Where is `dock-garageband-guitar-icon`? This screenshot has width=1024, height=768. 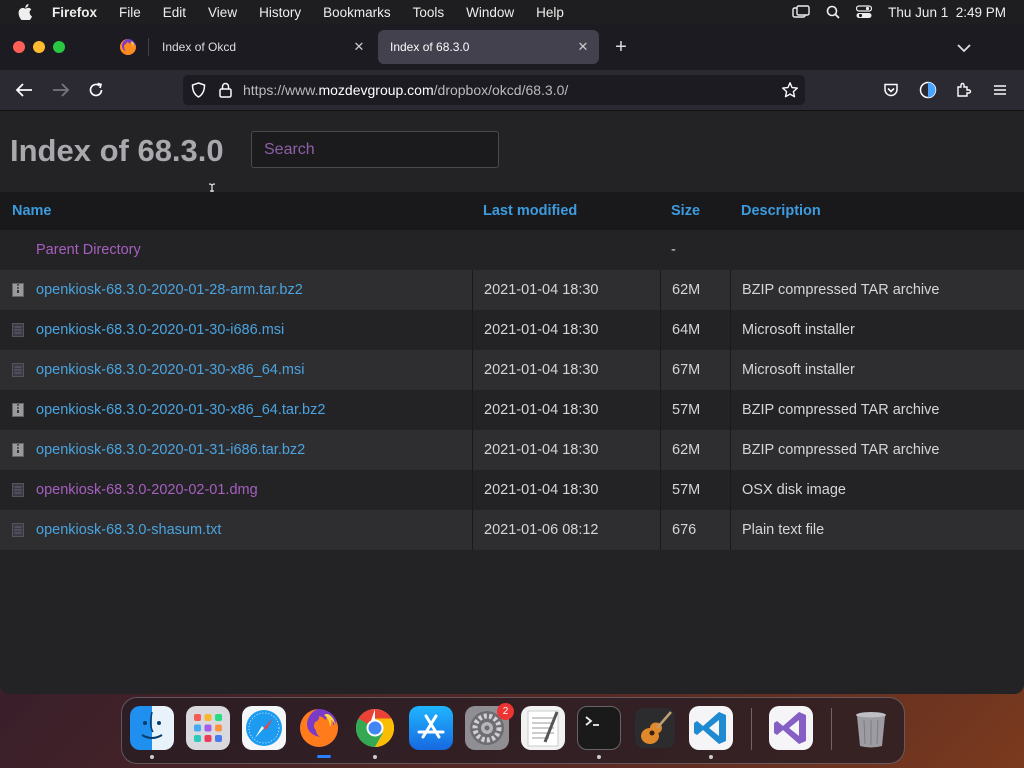 dock-garageband-guitar-icon is located at coordinates (655, 728).